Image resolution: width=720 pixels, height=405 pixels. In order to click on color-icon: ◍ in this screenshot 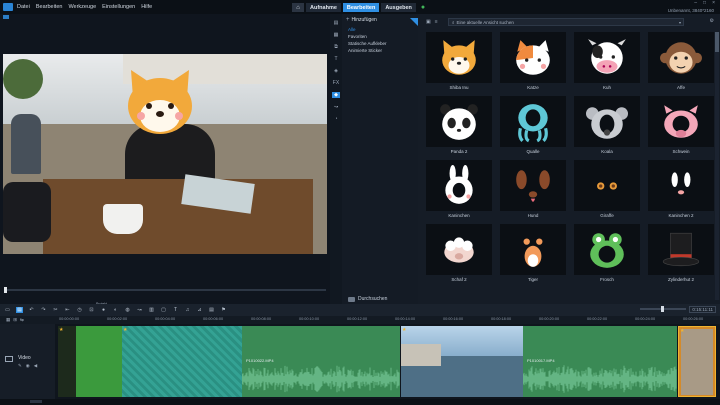, I will do `click(127, 310)`.